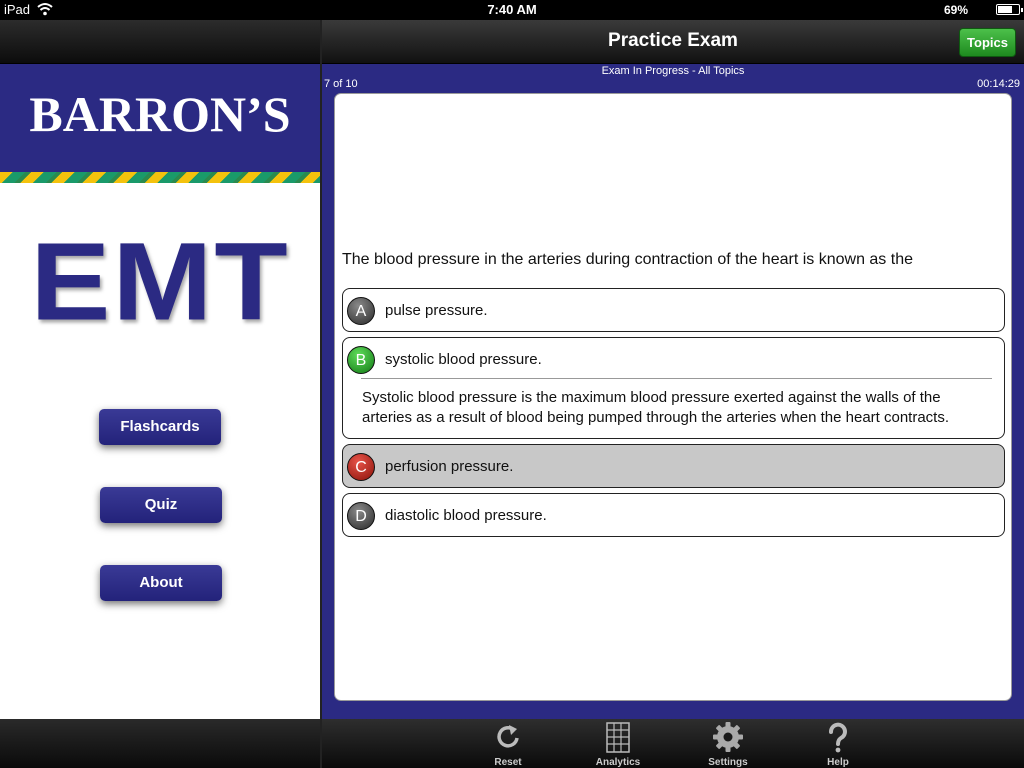 The width and height of the screenshot is (1024, 768). I want to click on settings-button: Settings, so click(728, 744).